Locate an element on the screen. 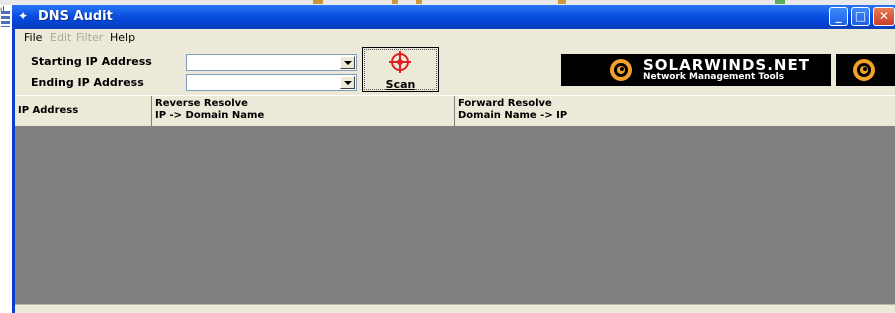 The height and width of the screenshot is (313, 895). scan-button: Scan is located at coordinates (400, 69).